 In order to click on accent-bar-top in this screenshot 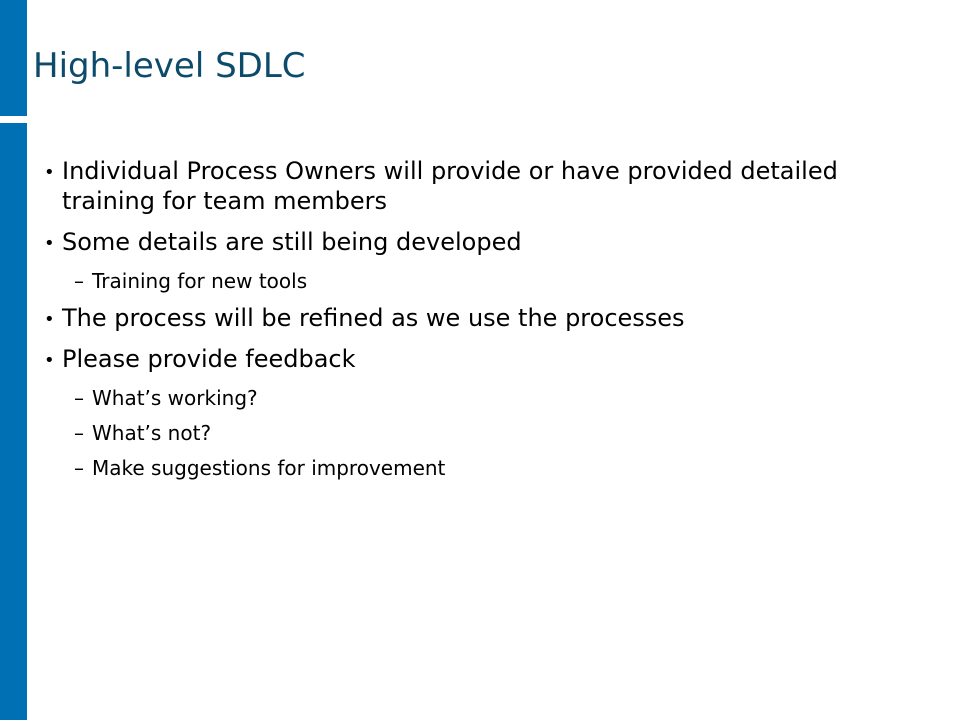, I will do `click(13, 58)`.